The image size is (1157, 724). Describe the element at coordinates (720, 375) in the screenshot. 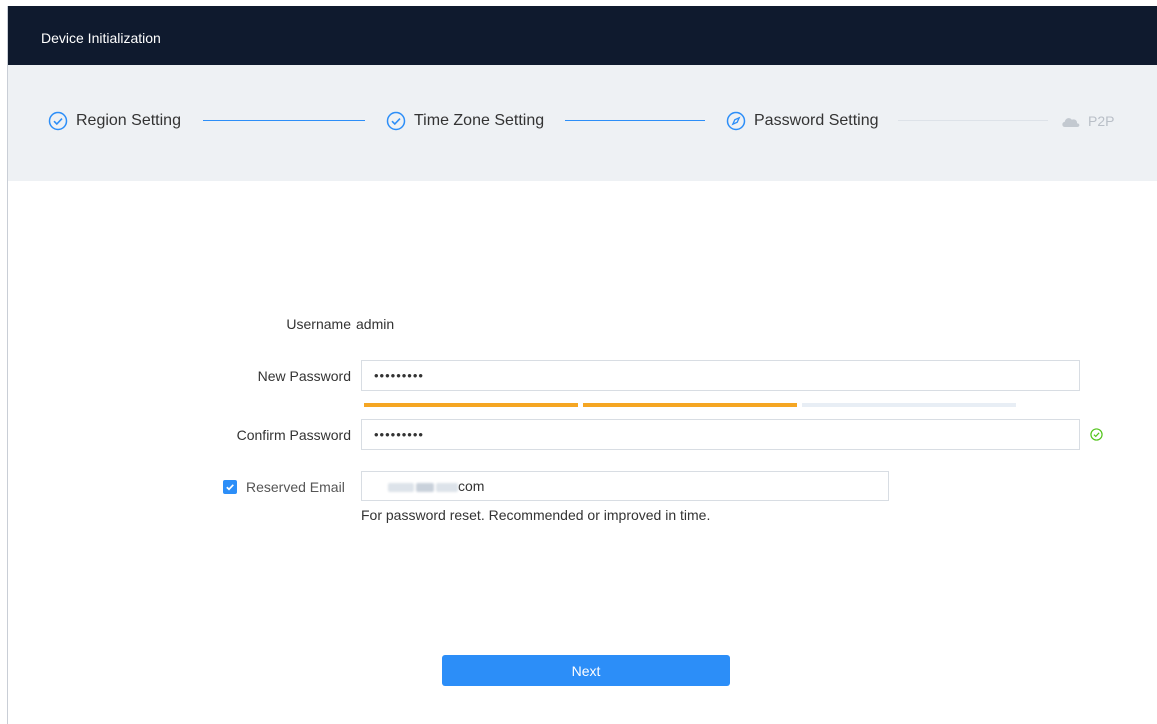

I see `new-password-field` at that location.